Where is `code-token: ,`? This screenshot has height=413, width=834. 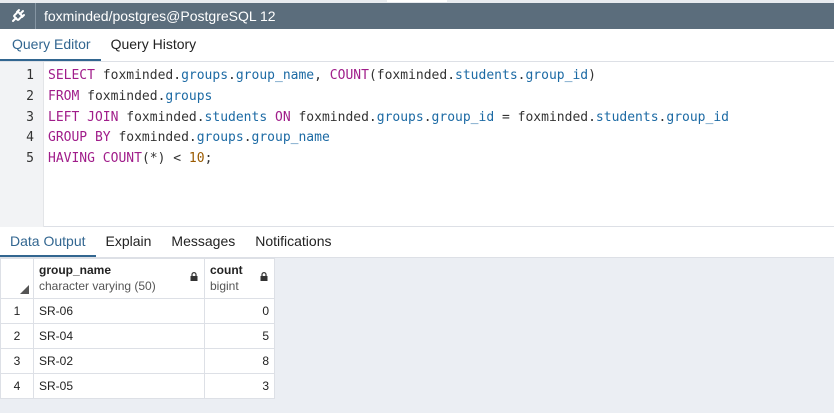 code-token: , is located at coordinates (322, 75).